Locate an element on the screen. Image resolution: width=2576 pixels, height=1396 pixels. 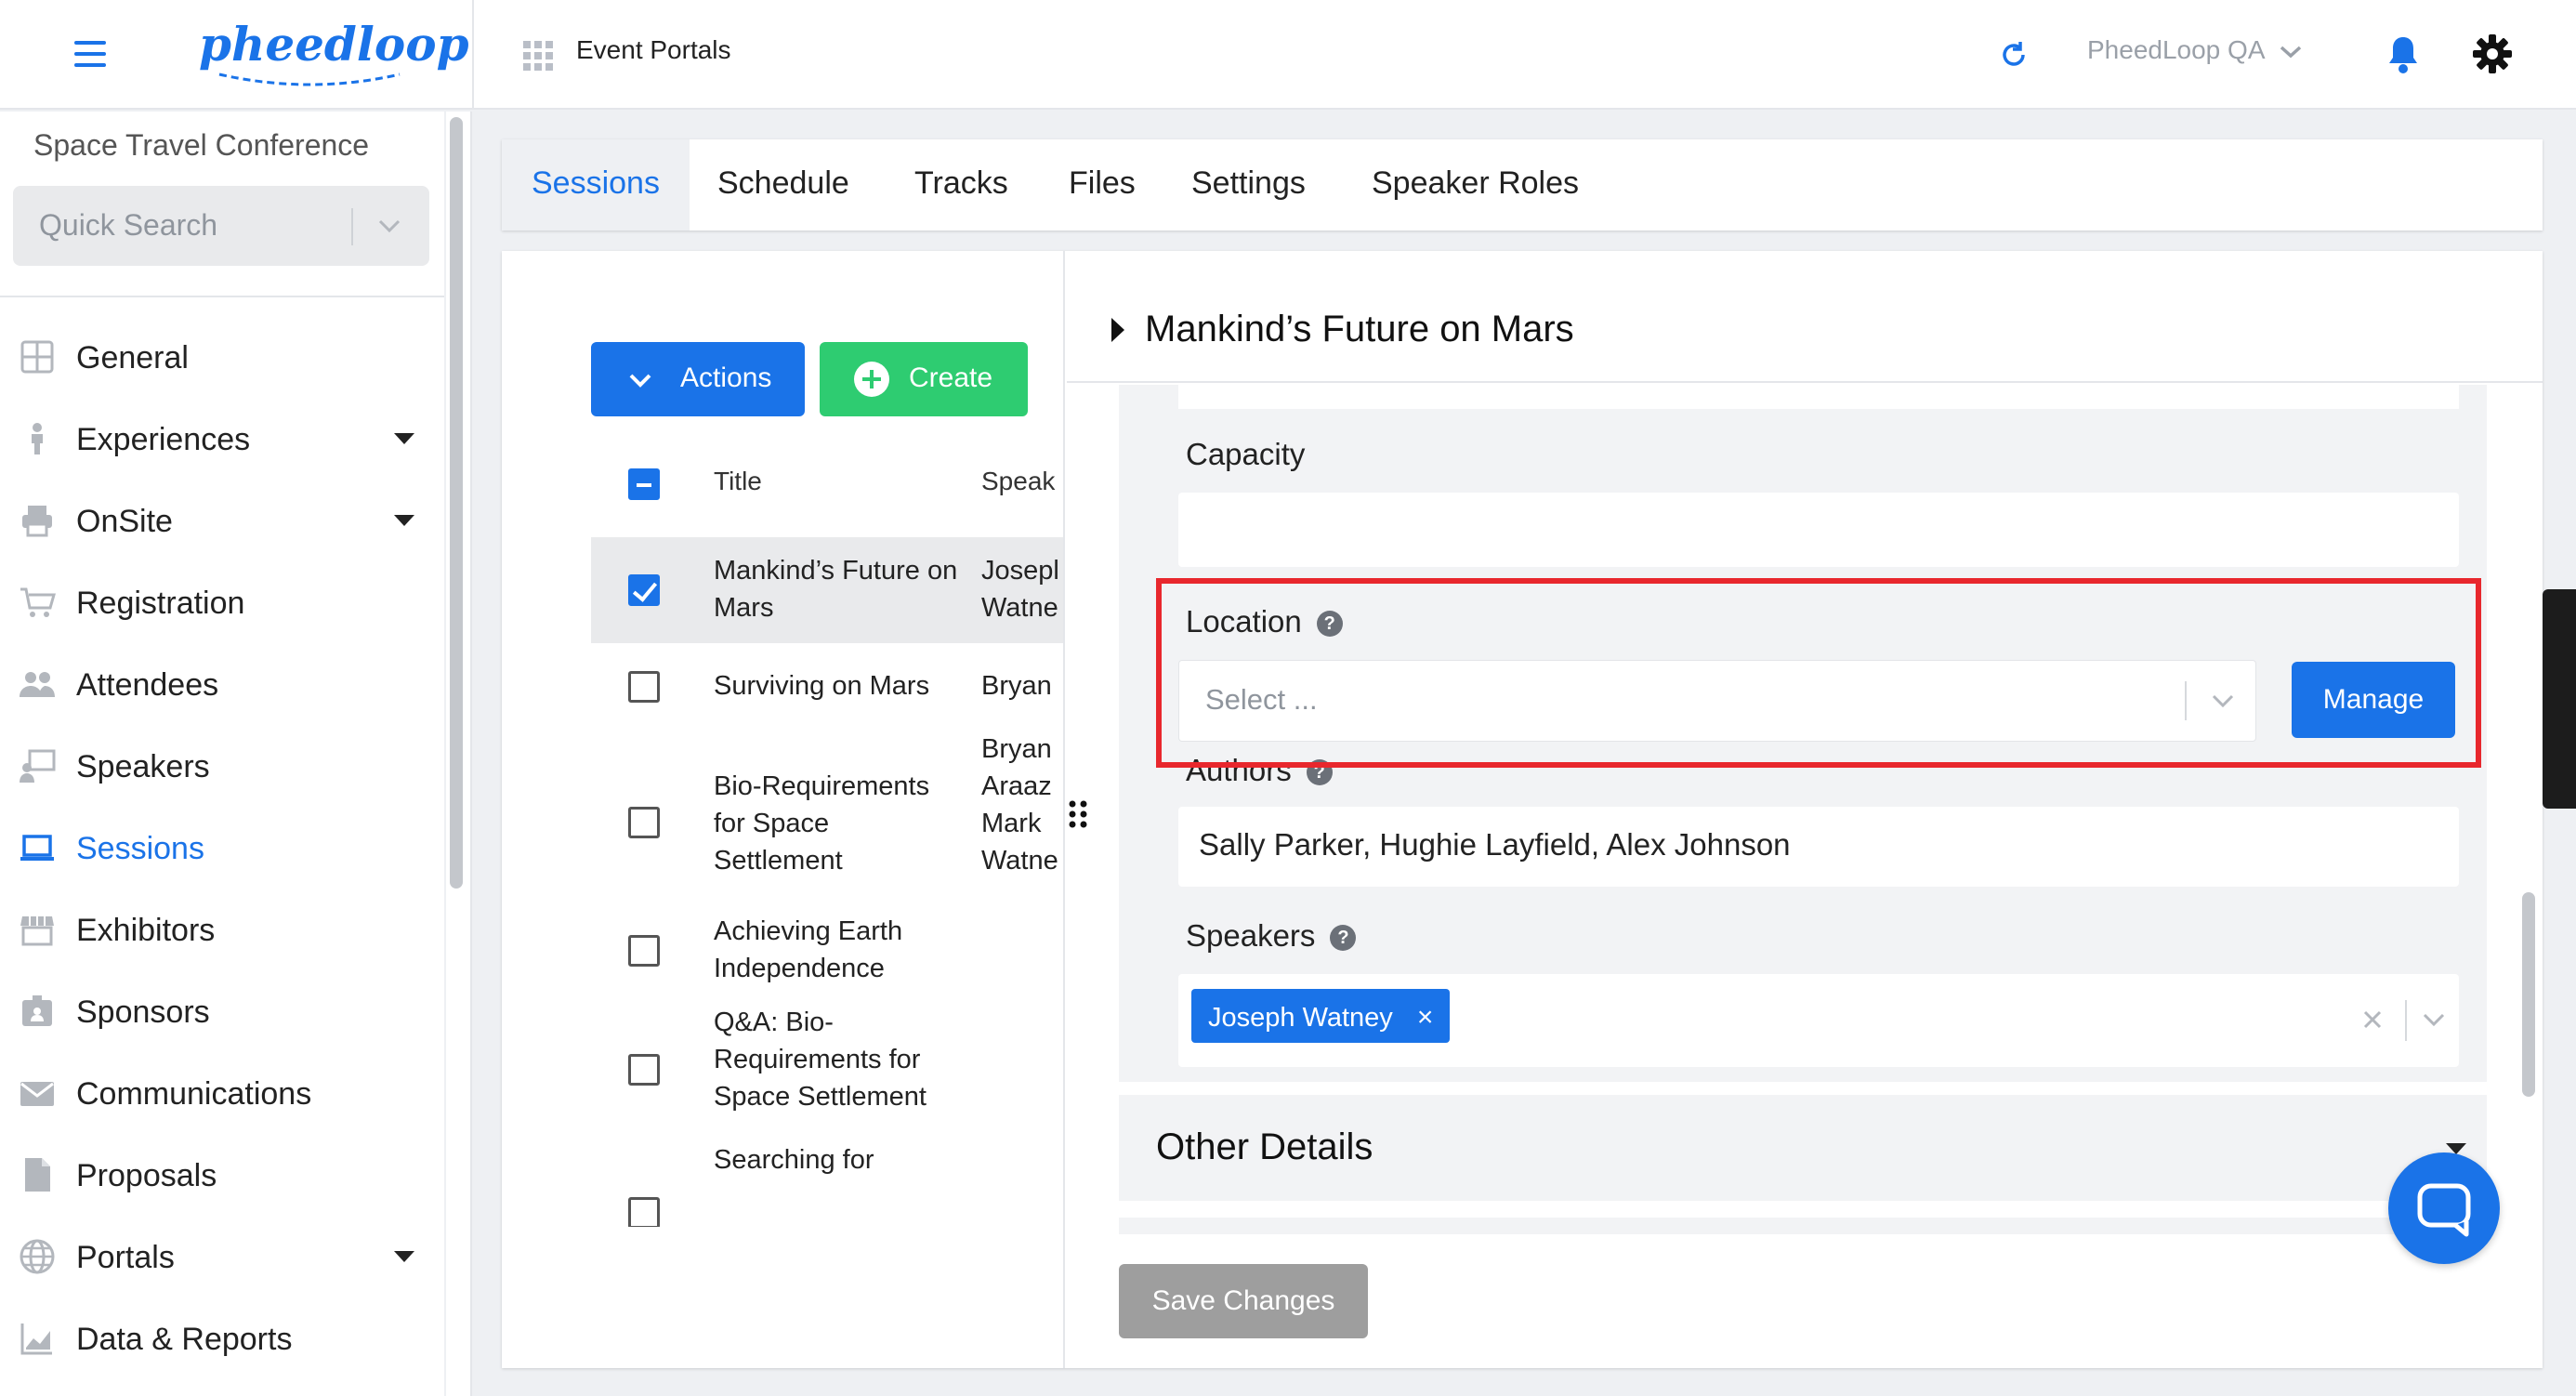
clear-icon is located at coordinates (2372, 1019).